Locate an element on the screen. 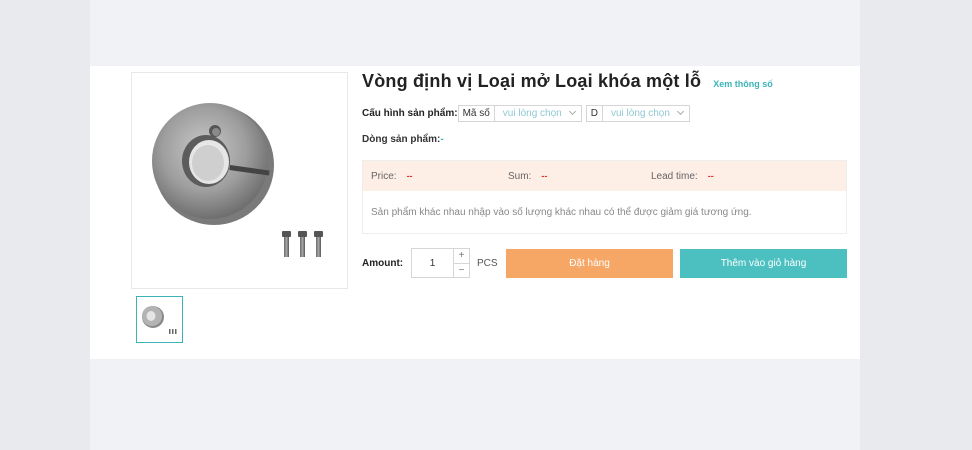  product-line-value: - is located at coordinates (442, 139).